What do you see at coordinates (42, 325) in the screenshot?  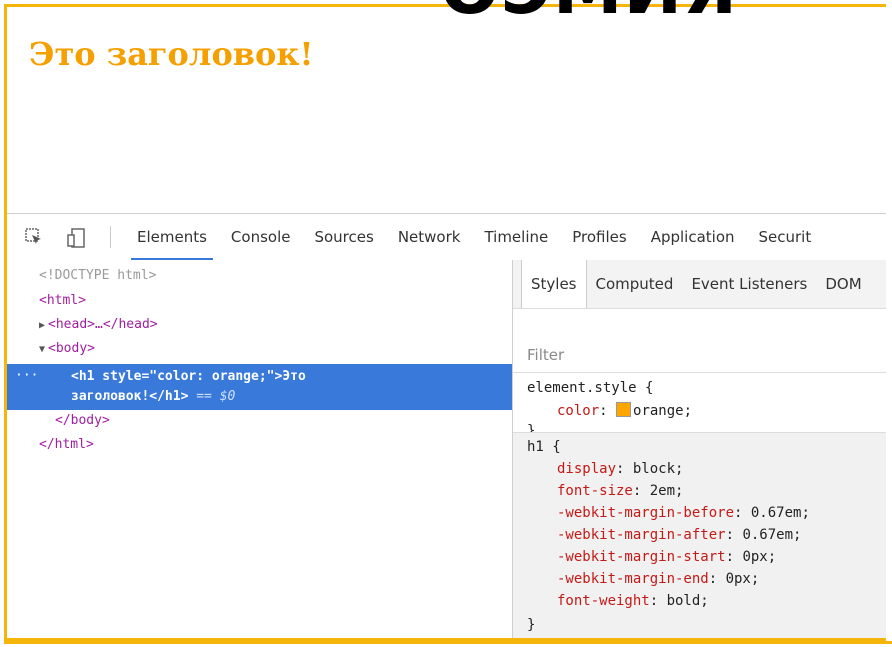 I see `expand-arrow-icon: ▶` at bounding box center [42, 325].